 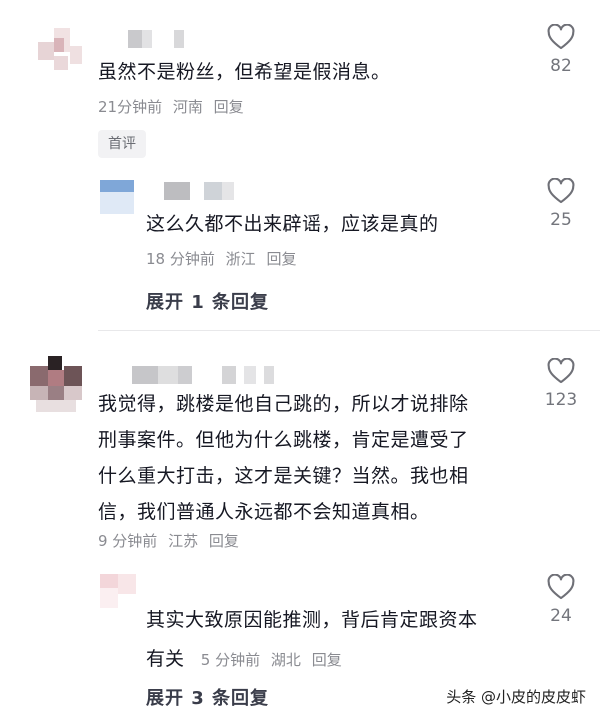 I want to click on comment-text: 这么久都不出来辟谣，应该是真的, so click(x=292, y=224).